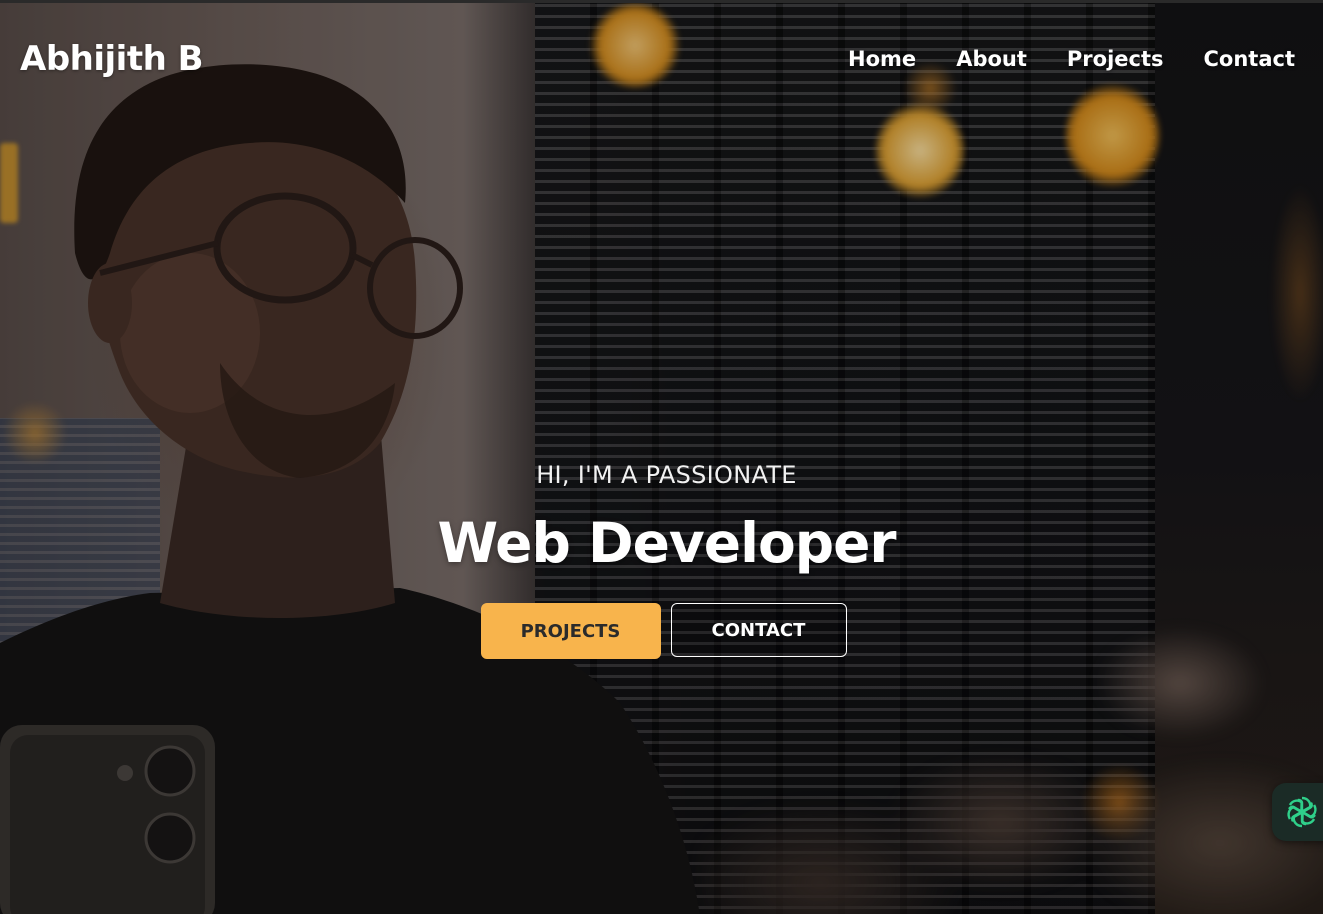 This screenshot has height=914, width=1323. I want to click on hero-subtitle: HI, I'M A PASSIONATE, so click(666, 475).